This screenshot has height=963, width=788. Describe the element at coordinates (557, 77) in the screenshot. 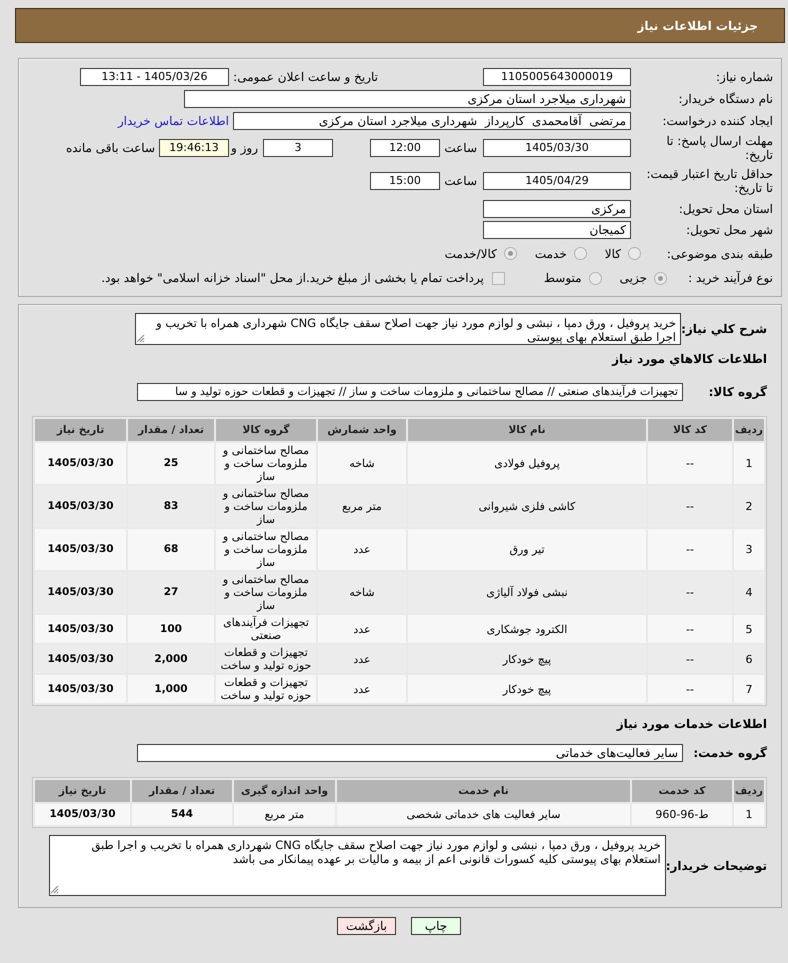

I see `need-number-field: 1105005643000019` at that location.